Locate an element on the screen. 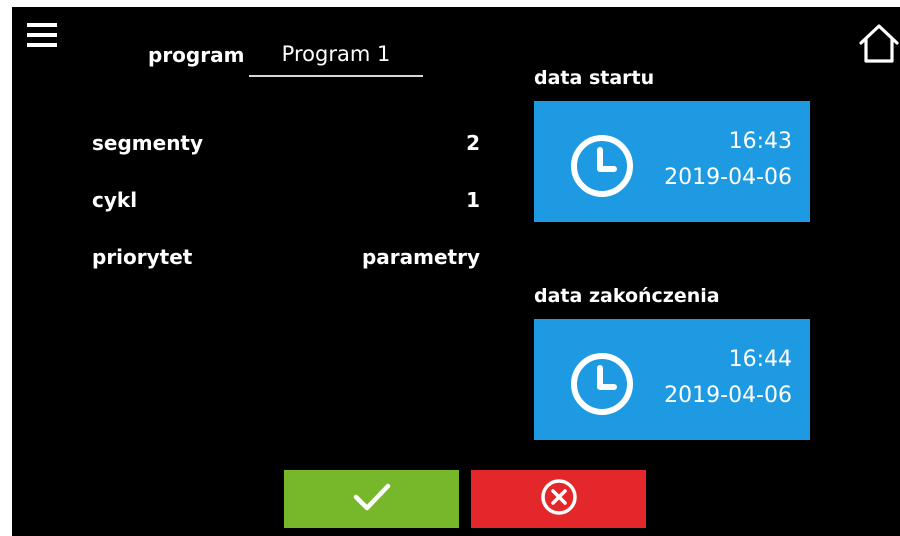 The image size is (900, 536). start-date-tile: 16:43 2019-04-06 is located at coordinates (672, 161).